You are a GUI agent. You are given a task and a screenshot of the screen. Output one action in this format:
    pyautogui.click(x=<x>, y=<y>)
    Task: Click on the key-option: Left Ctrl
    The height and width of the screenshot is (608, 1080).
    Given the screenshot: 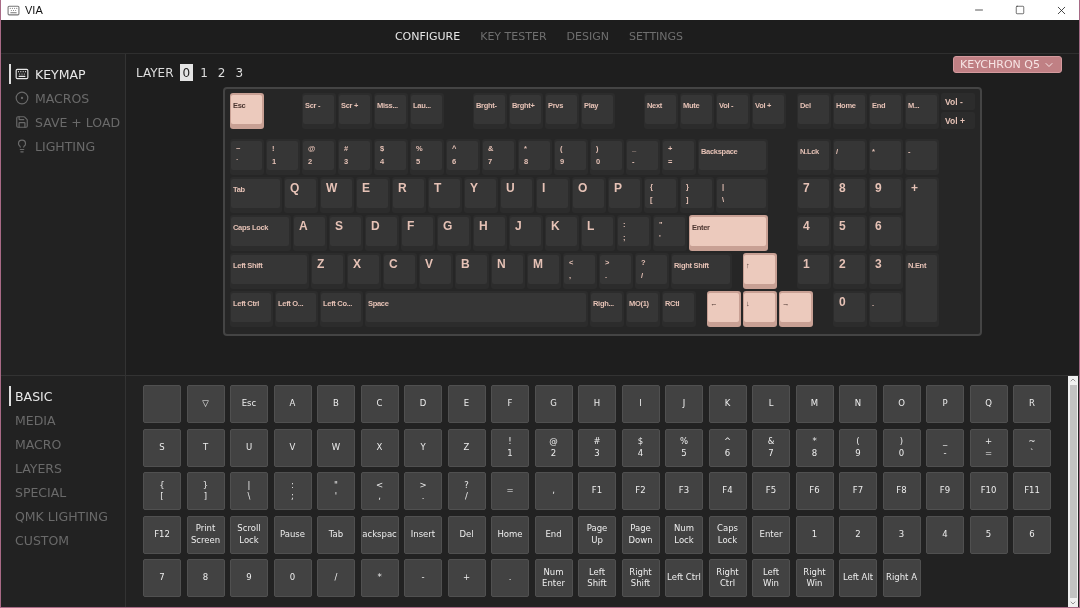 What is the action you would take?
    pyautogui.click(x=684, y=578)
    